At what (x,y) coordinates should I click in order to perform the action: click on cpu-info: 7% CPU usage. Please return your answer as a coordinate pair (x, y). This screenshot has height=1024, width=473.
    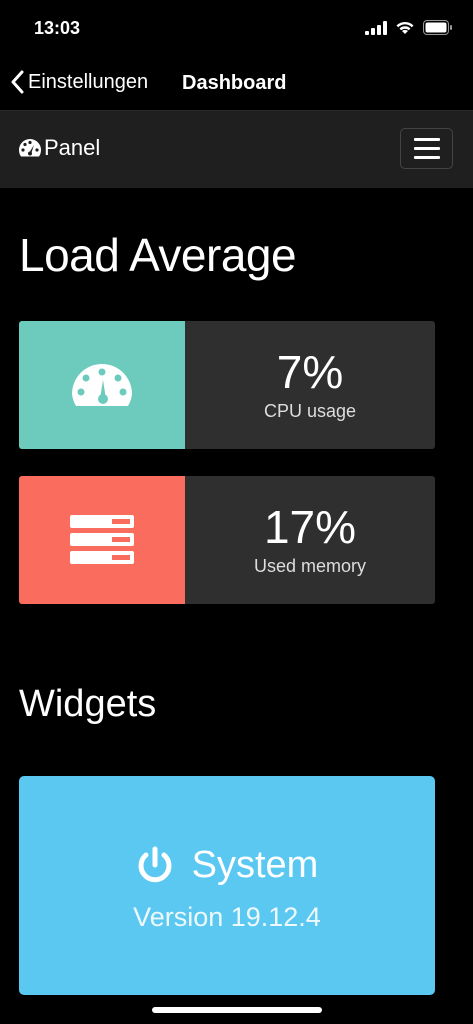
    Looking at the image, I should click on (310, 385).